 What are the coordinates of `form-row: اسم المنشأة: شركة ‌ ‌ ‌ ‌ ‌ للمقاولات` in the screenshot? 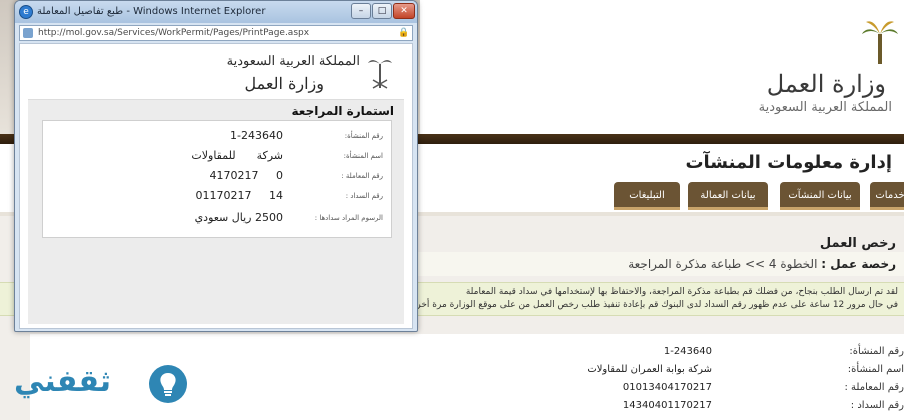 It's located at (218, 158).